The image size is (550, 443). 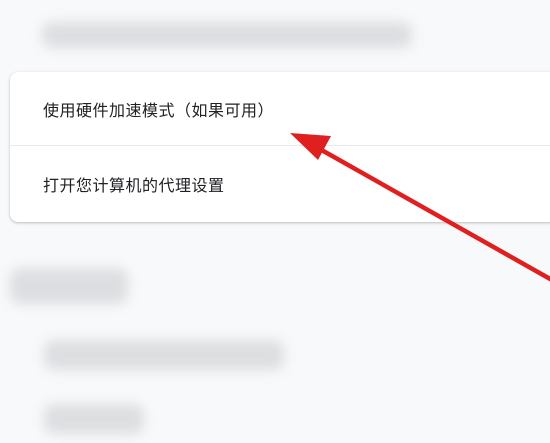 I want to click on blurred-section-heading, so click(x=69, y=286).